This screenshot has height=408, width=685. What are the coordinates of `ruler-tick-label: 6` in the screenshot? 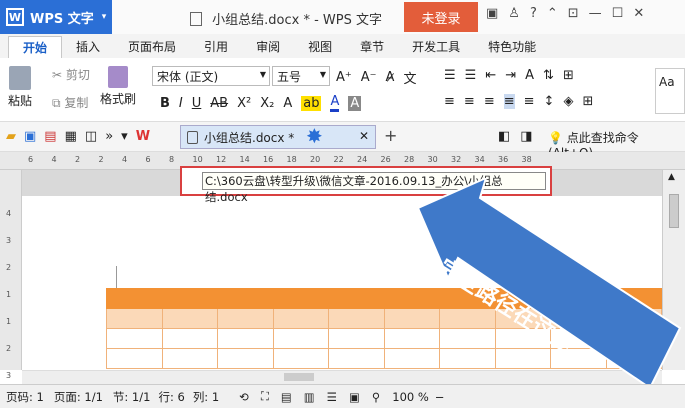 It's located at (31, 159).